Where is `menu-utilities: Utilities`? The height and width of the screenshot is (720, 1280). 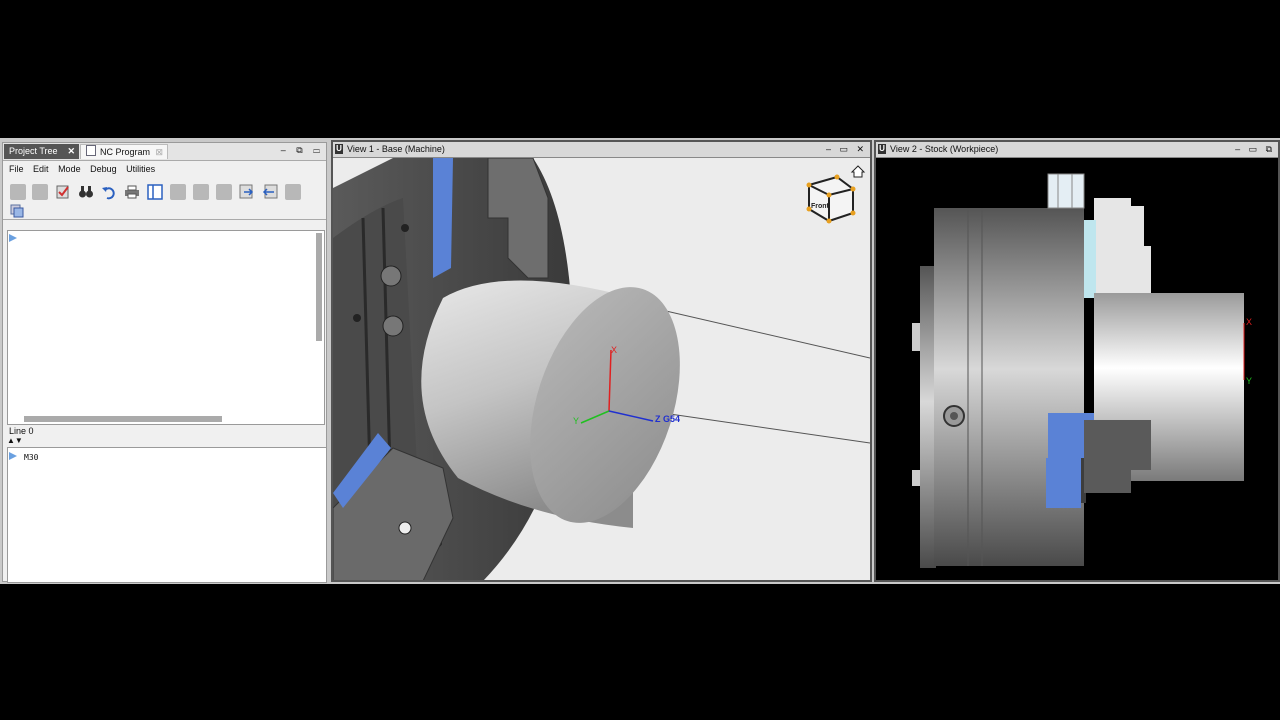
menu-utilities: Utilities is located at coordinates (140, 169).